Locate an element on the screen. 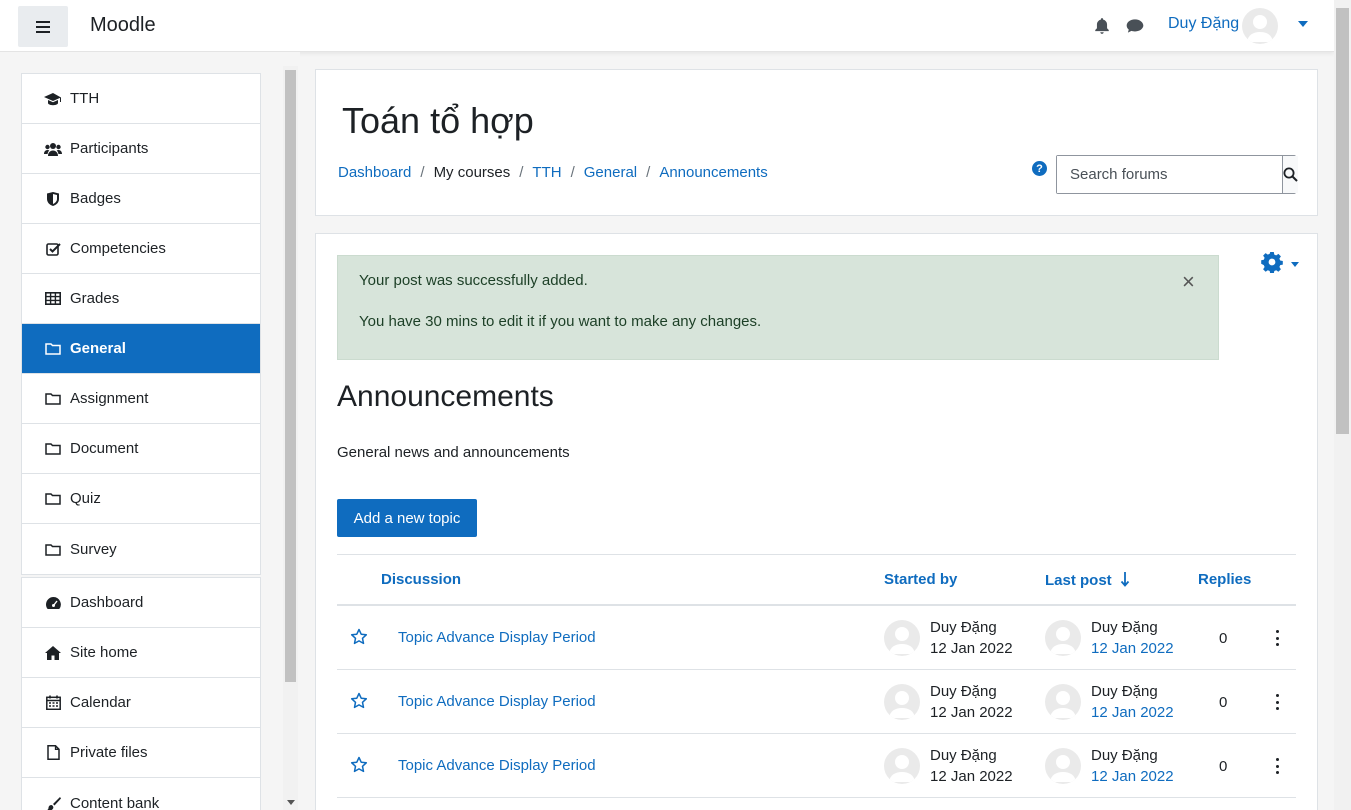 Image resolution: width=1351 pixels, height=810 pixels. file-icon is located at coordinates (53, 753).